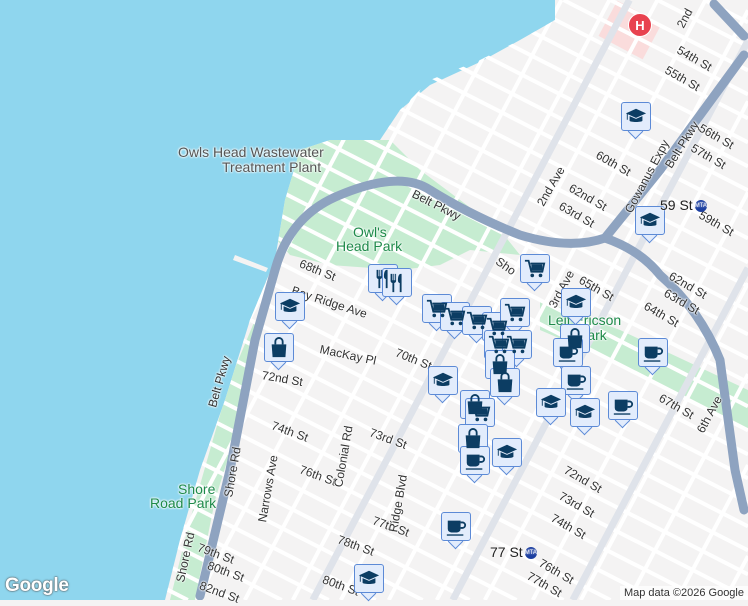 This screenshot has width=748, height=606. I want to click on map-label: Head Park, so click(369, 246).